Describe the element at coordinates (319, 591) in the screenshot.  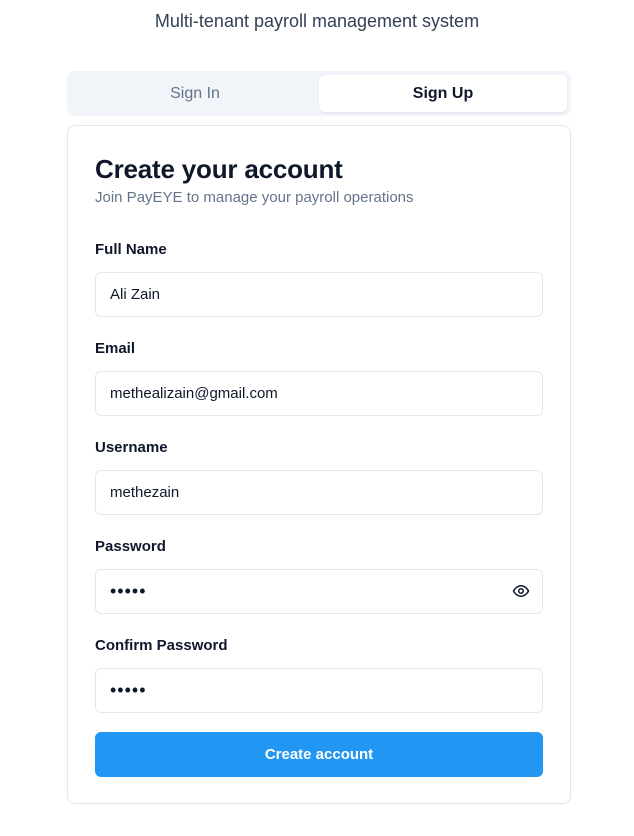
I see `password-input` at that location.